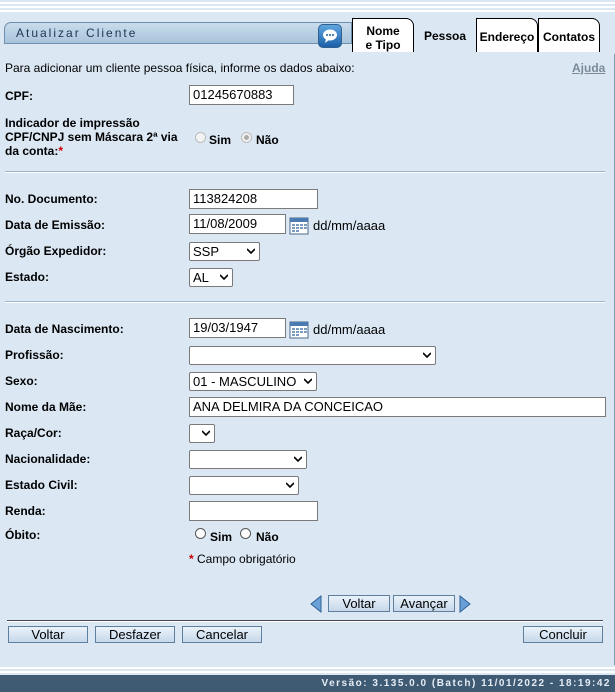 The image size is (615, 692). What do you see at coordinates (253, 199) in the screenshot?
I see `documento-input: 113824208` at bounding box center [253, 199].